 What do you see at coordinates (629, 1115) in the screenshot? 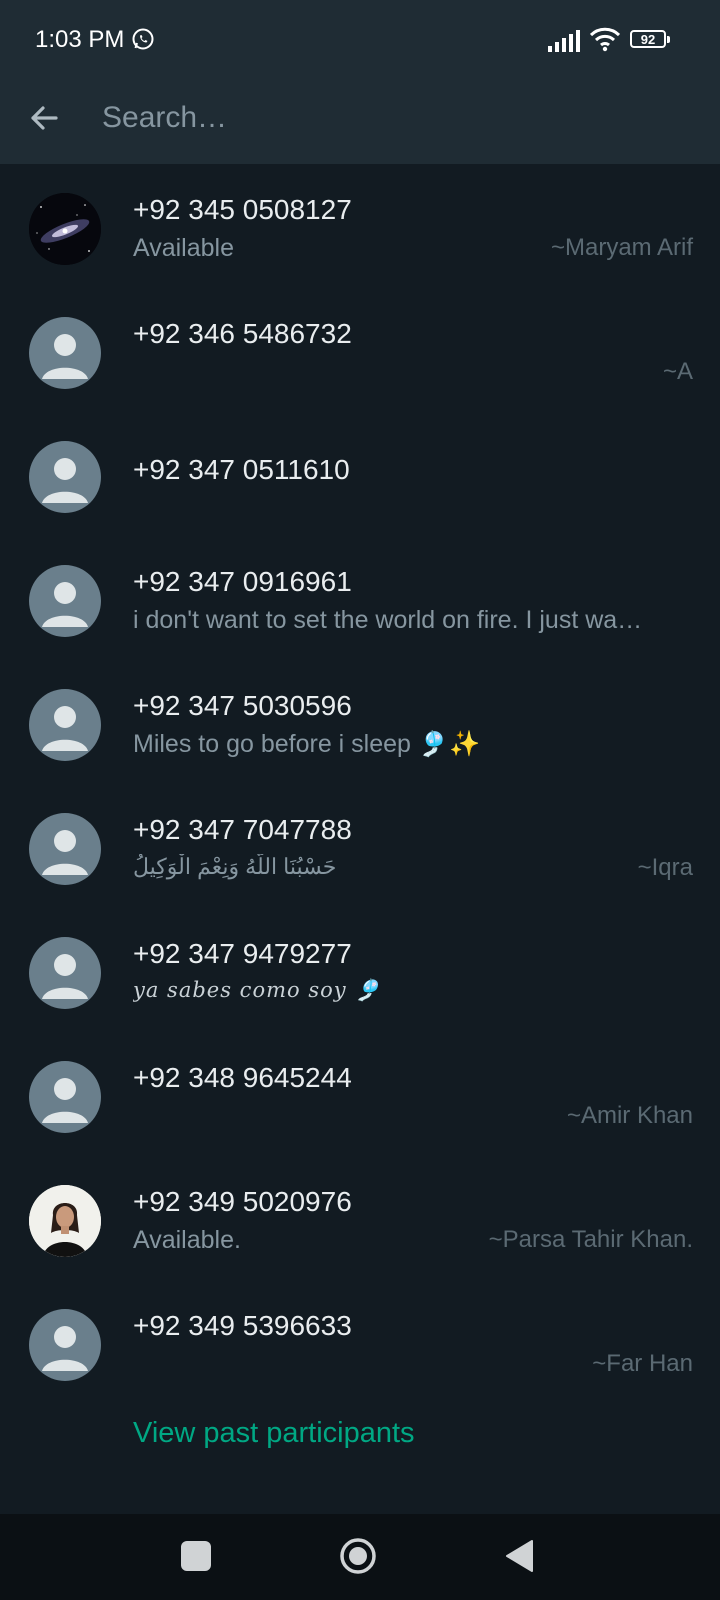
I see `participant-pushname: ~Amir Khan` at bounding box center [629, 1115].